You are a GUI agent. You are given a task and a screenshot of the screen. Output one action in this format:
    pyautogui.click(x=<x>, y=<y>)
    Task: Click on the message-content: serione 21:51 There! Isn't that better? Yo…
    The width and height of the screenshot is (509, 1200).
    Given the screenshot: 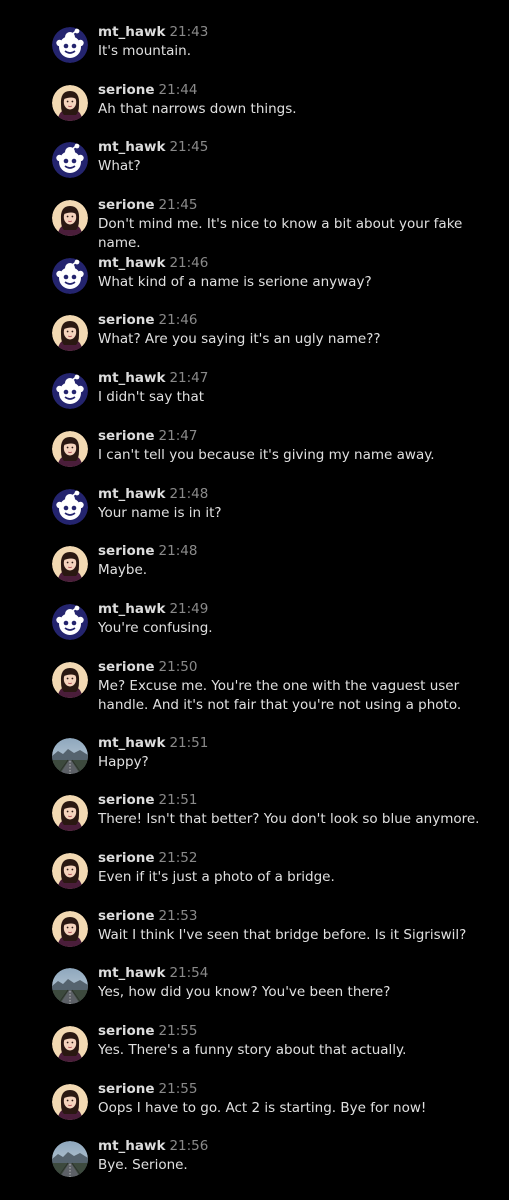 What is the action you would take?
    pyautogui.click(x=298, y=810)
    